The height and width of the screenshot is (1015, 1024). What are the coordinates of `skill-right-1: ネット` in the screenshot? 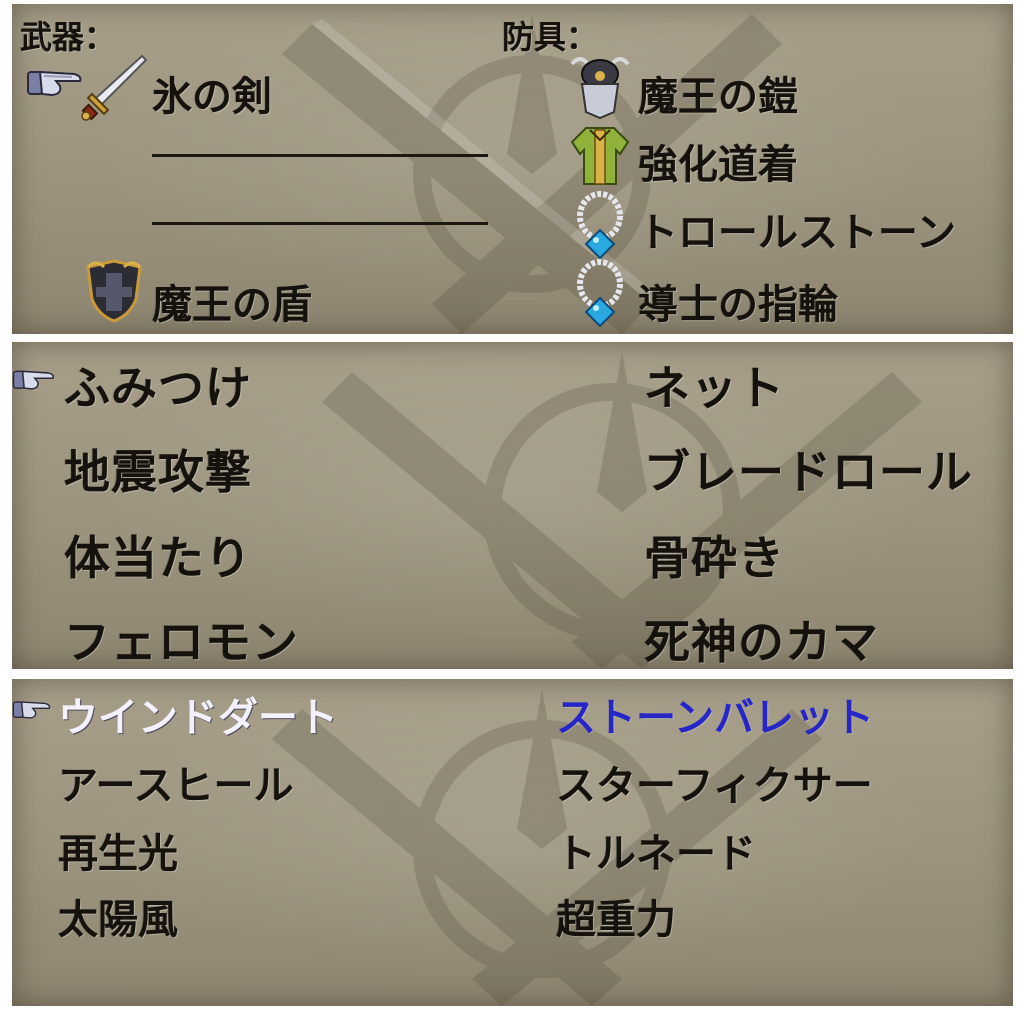 It's located at (714, 385).